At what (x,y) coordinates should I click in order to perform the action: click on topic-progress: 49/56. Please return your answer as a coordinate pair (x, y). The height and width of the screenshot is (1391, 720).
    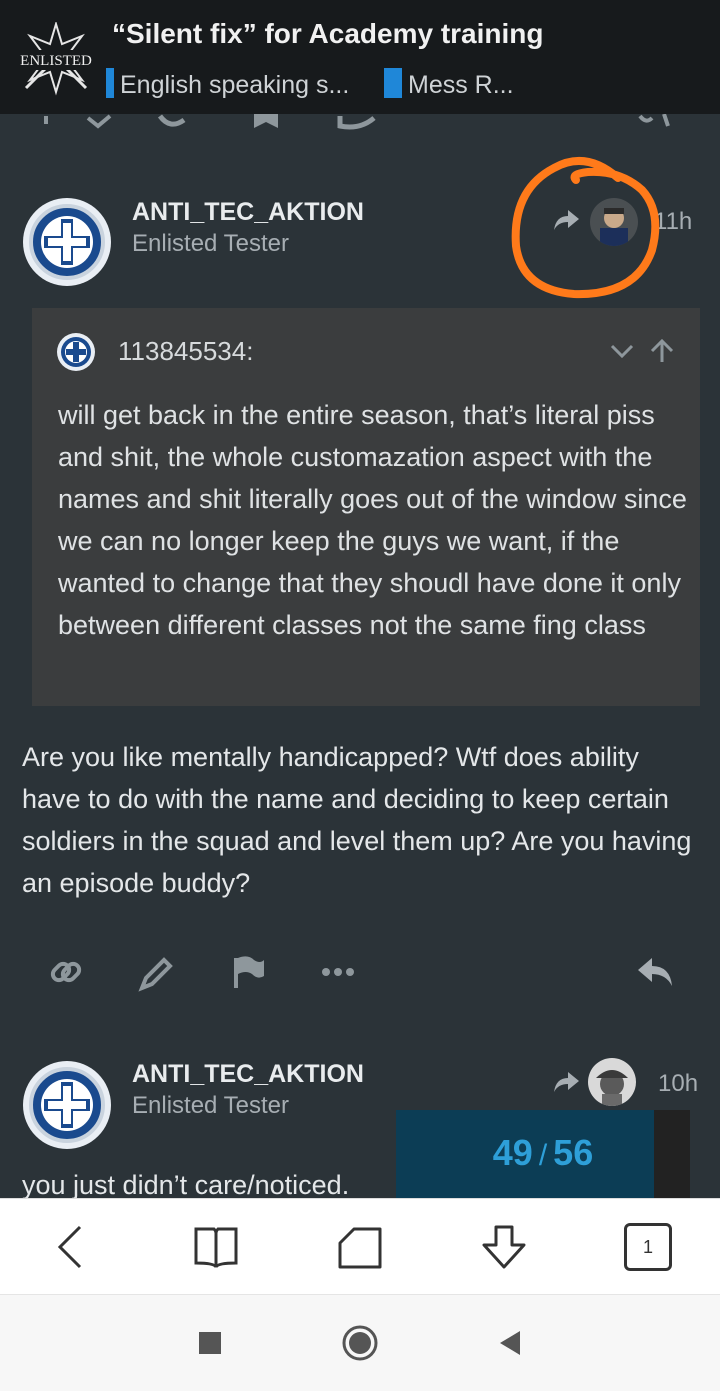
    Looking at the image, I should click on (543, 1155).